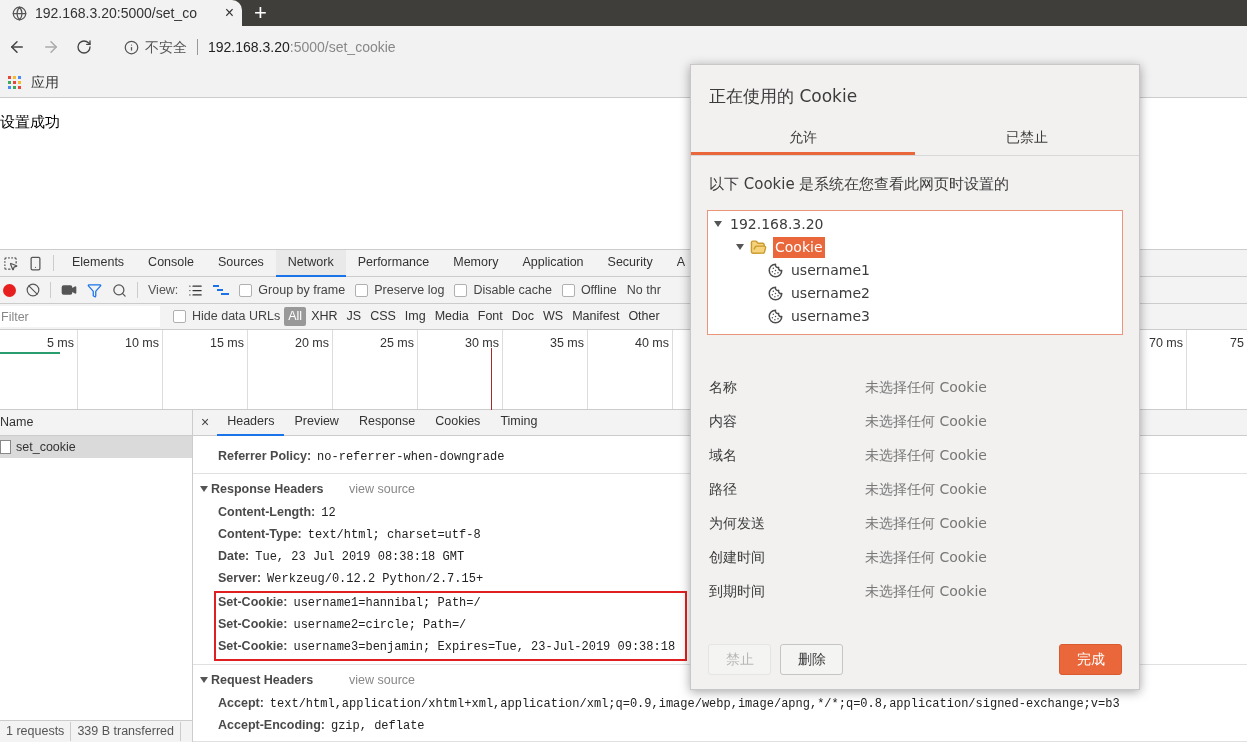 This screenshot has height=742, width=1247. What do you see at coordinates (163, 290) in the screenshot?
I see `view-label: View:` at bounding box center [163, 290].